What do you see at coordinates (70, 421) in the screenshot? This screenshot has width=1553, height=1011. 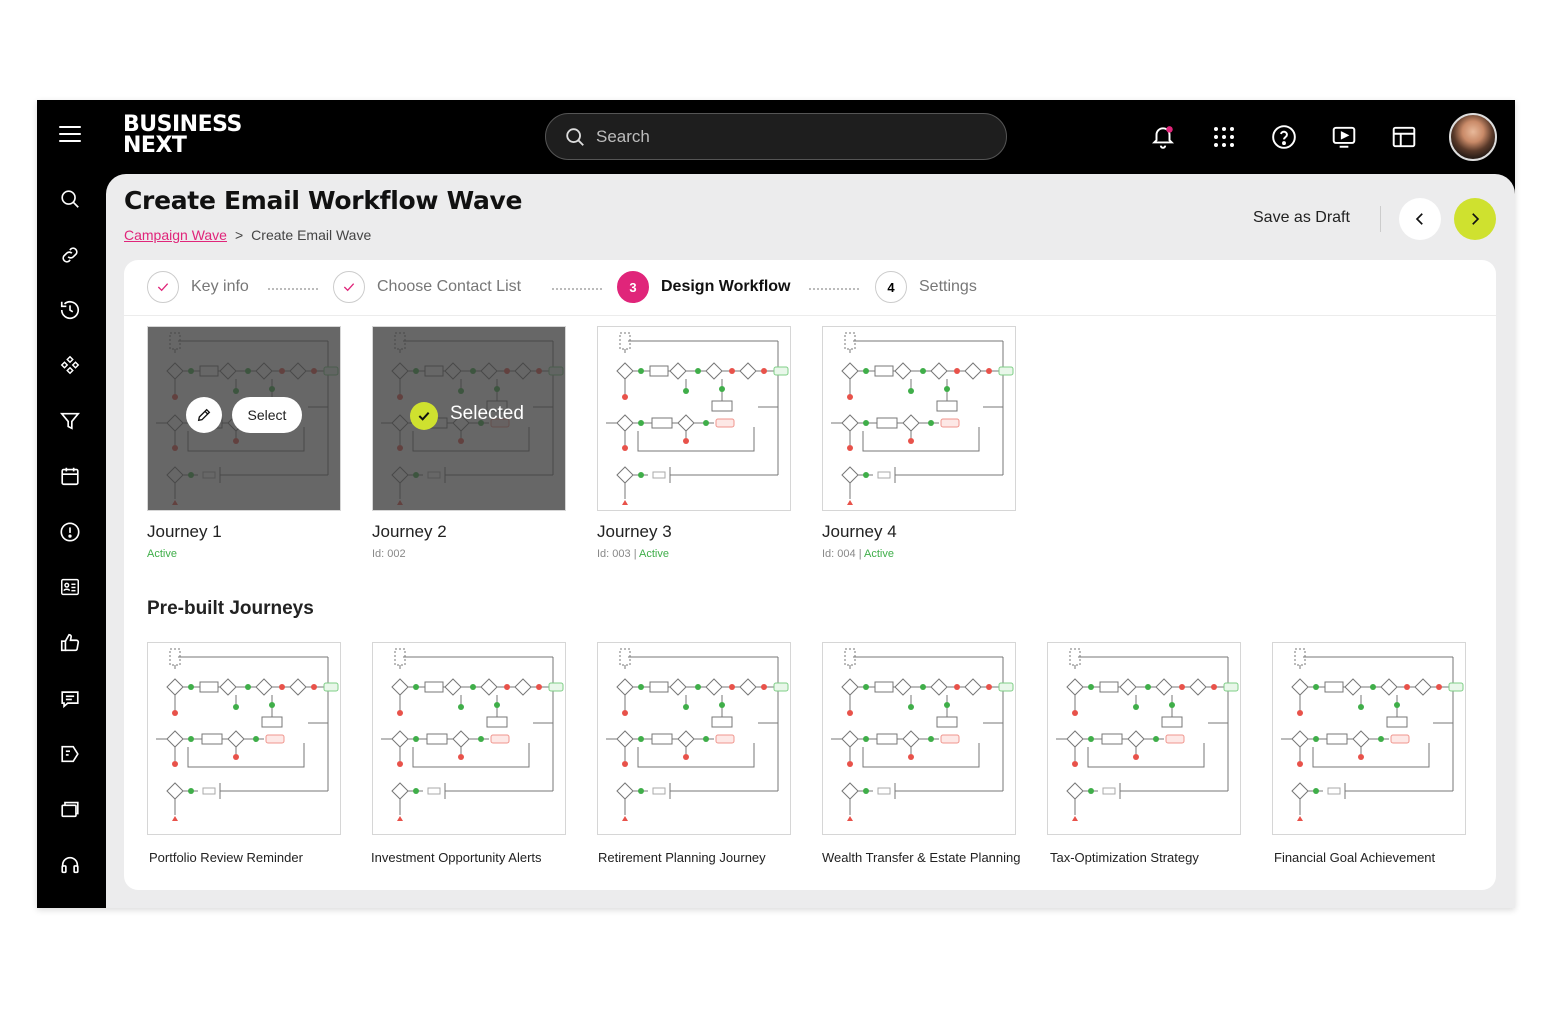 I see `filter-icon` at bounding box center [70, 421].